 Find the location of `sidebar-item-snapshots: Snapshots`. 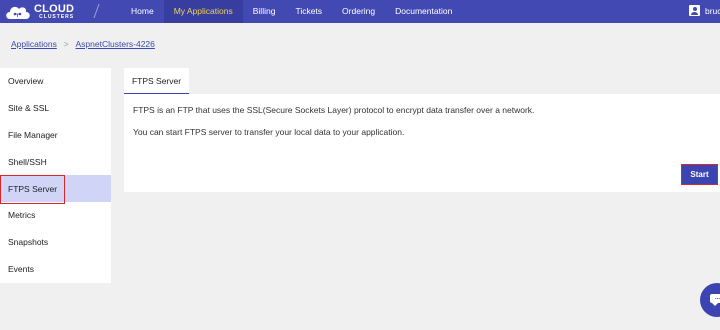

sidebar-item-snapshots: Snapshots is located at coordinates (55, 242).